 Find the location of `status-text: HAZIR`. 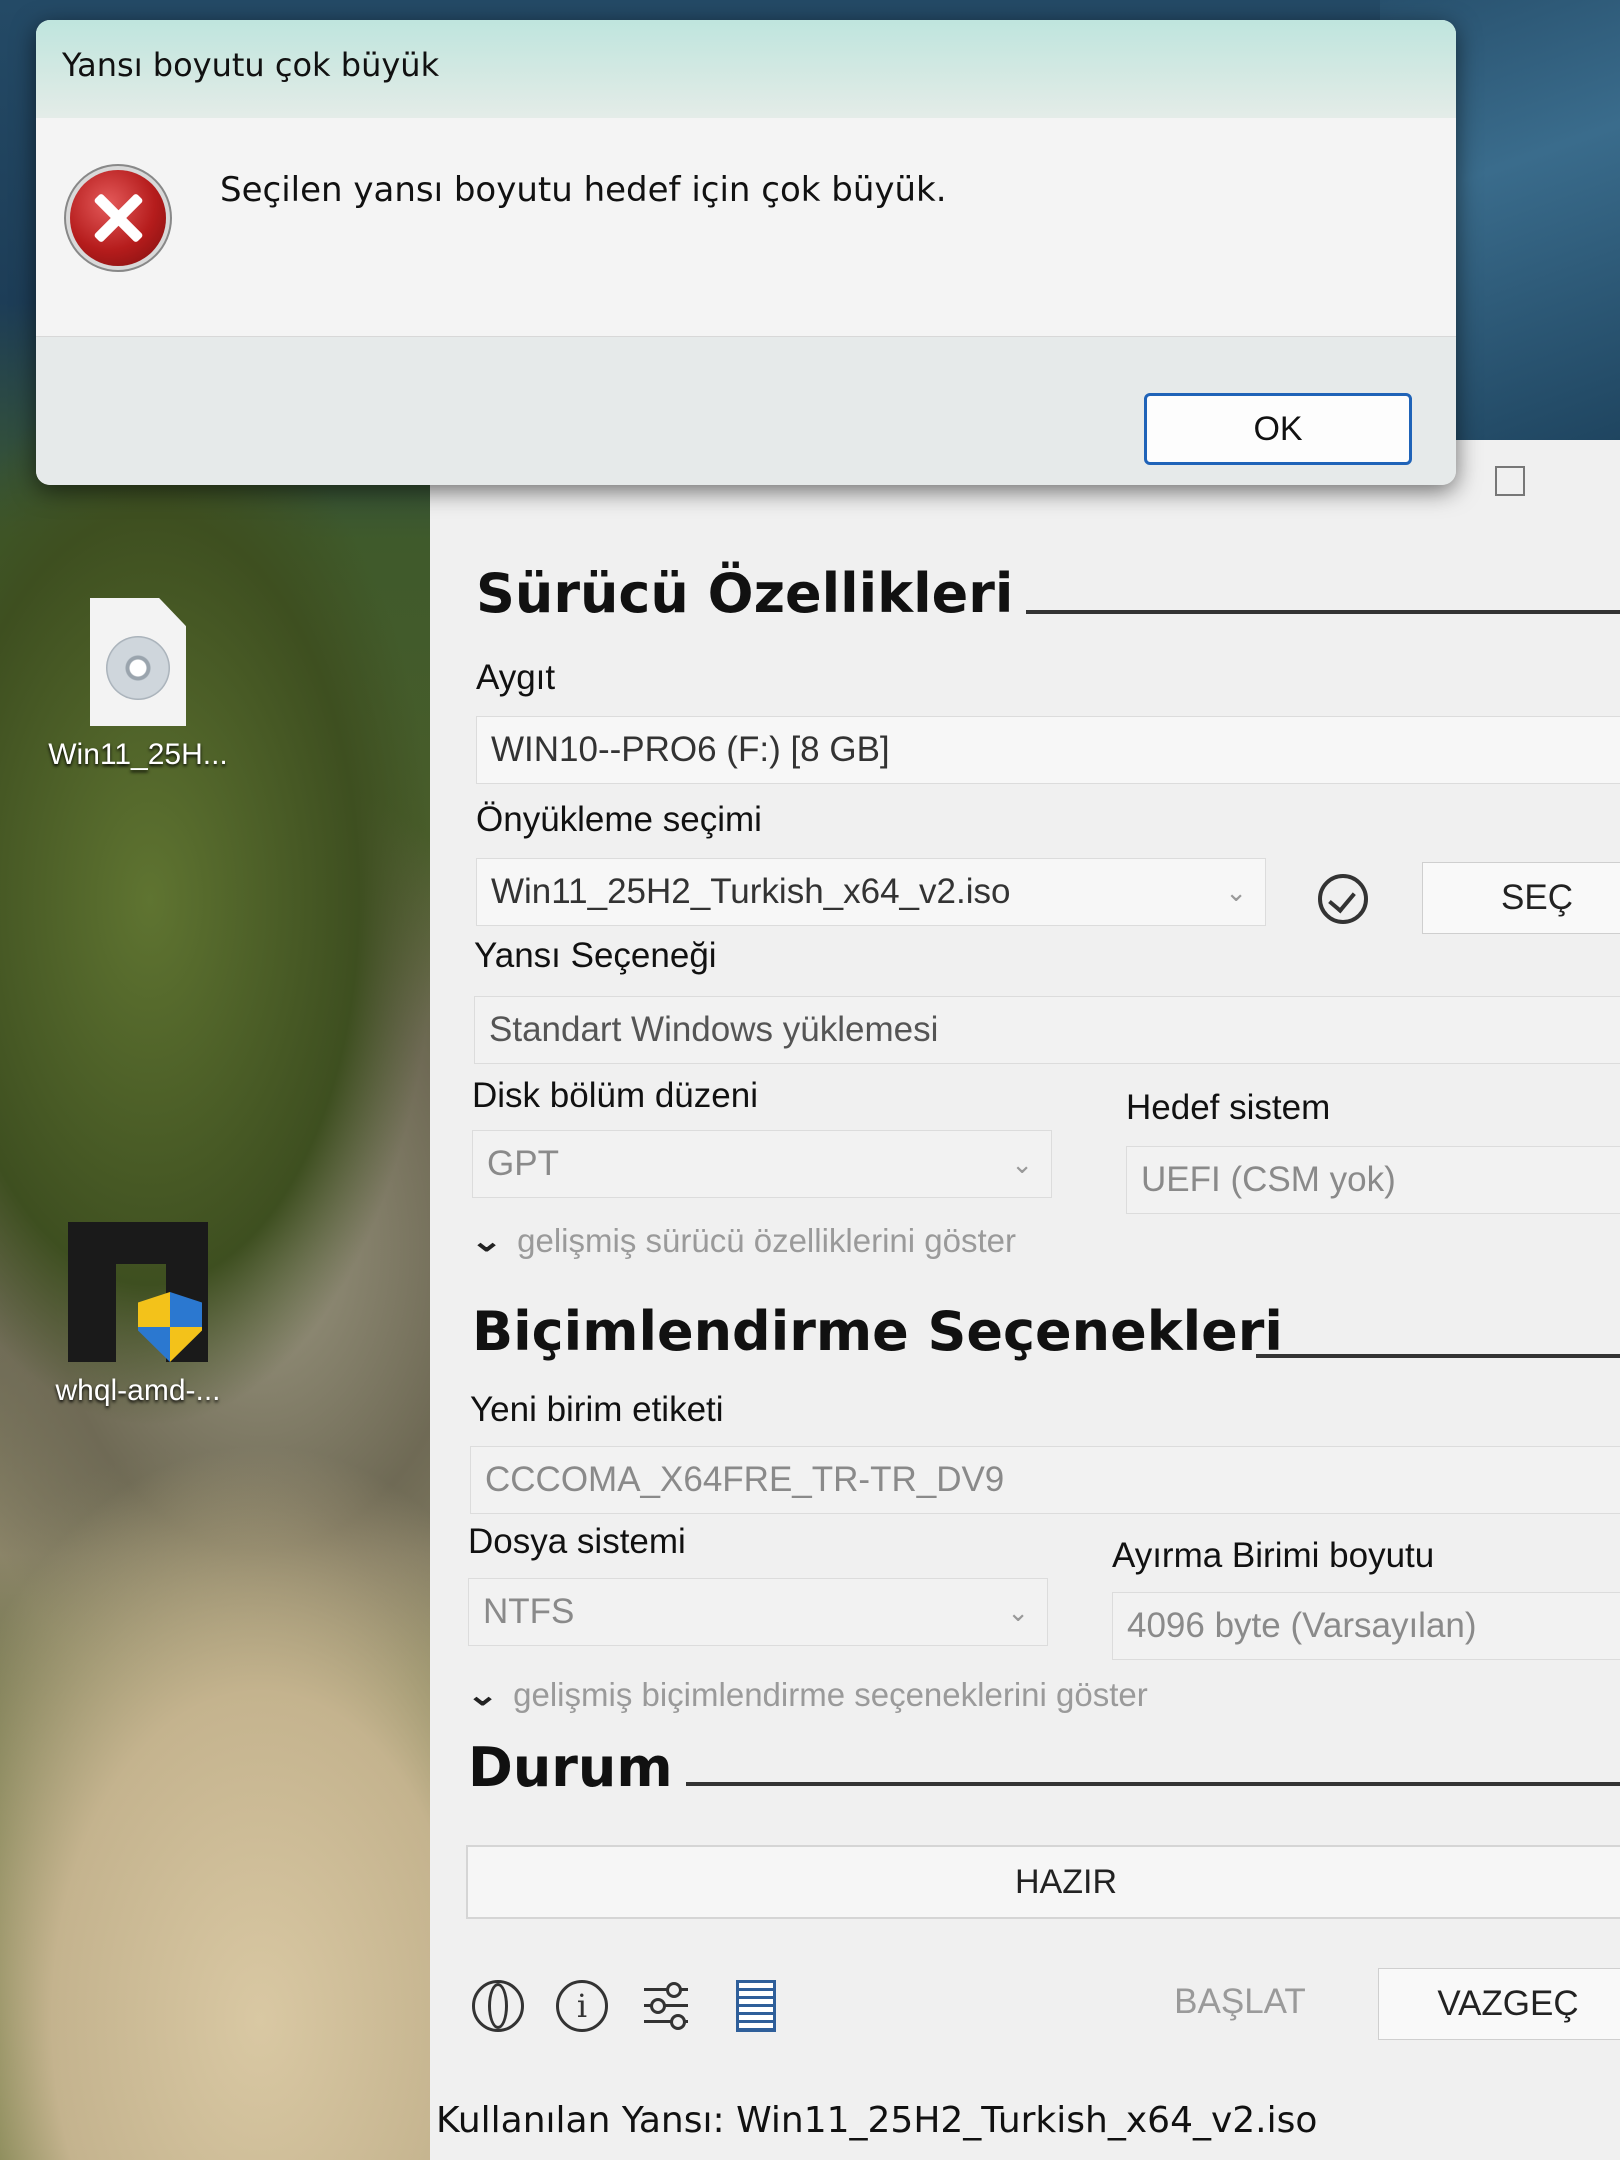

status-text: HAZIR is located at coordinates (1066, 1882).